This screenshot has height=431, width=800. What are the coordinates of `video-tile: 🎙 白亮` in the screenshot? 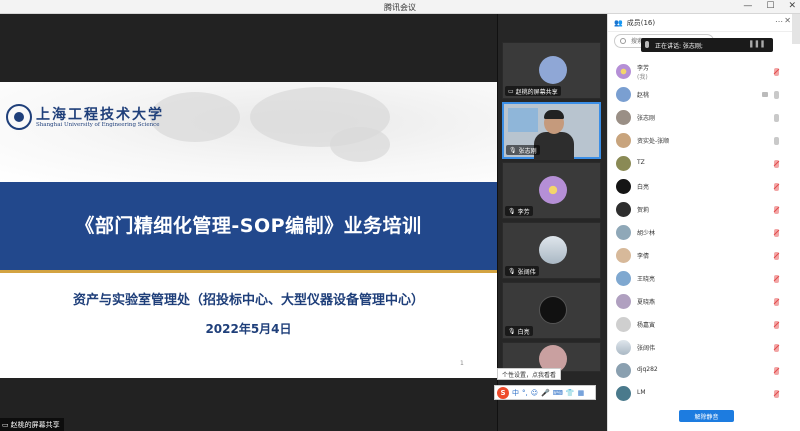 It's located at (551, 310).